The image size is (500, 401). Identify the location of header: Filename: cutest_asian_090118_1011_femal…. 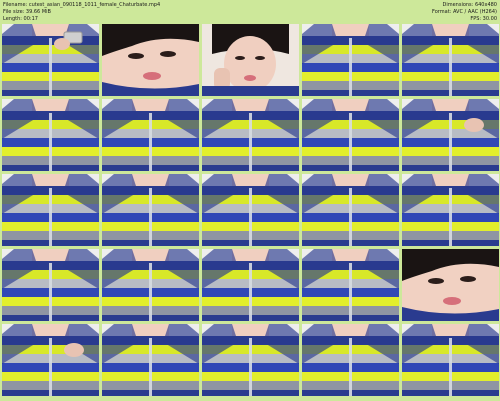
(250, 12).